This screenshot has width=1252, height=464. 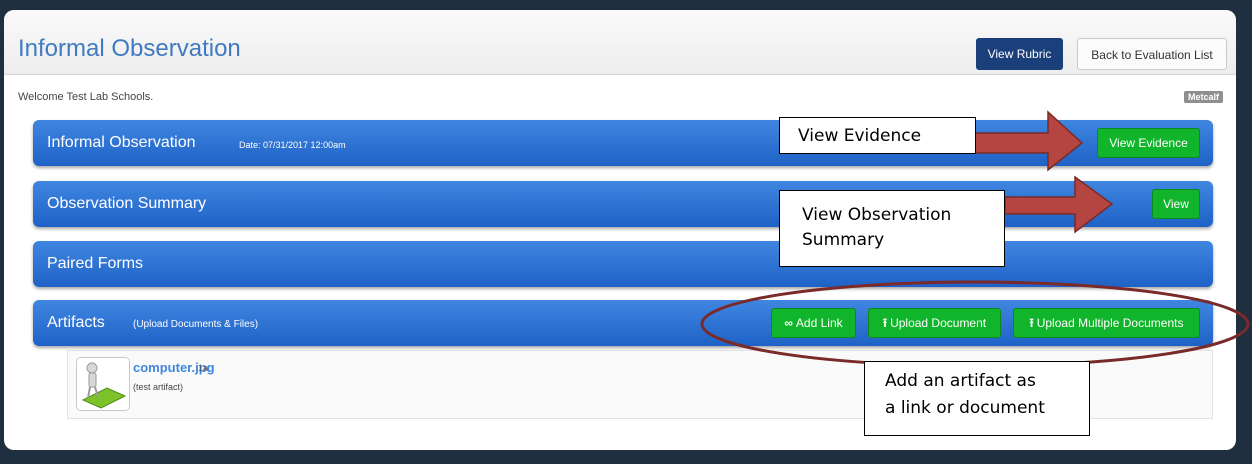 I want to click on artifact-buttons-highlight, so click(x=975, y=324).